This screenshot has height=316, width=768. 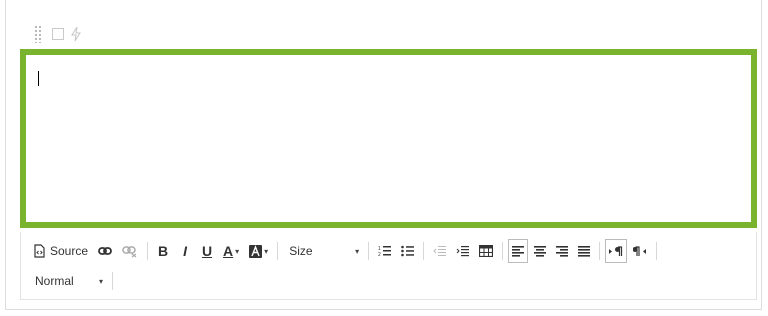 I want to click on table-button, so click(x=486, y=251).